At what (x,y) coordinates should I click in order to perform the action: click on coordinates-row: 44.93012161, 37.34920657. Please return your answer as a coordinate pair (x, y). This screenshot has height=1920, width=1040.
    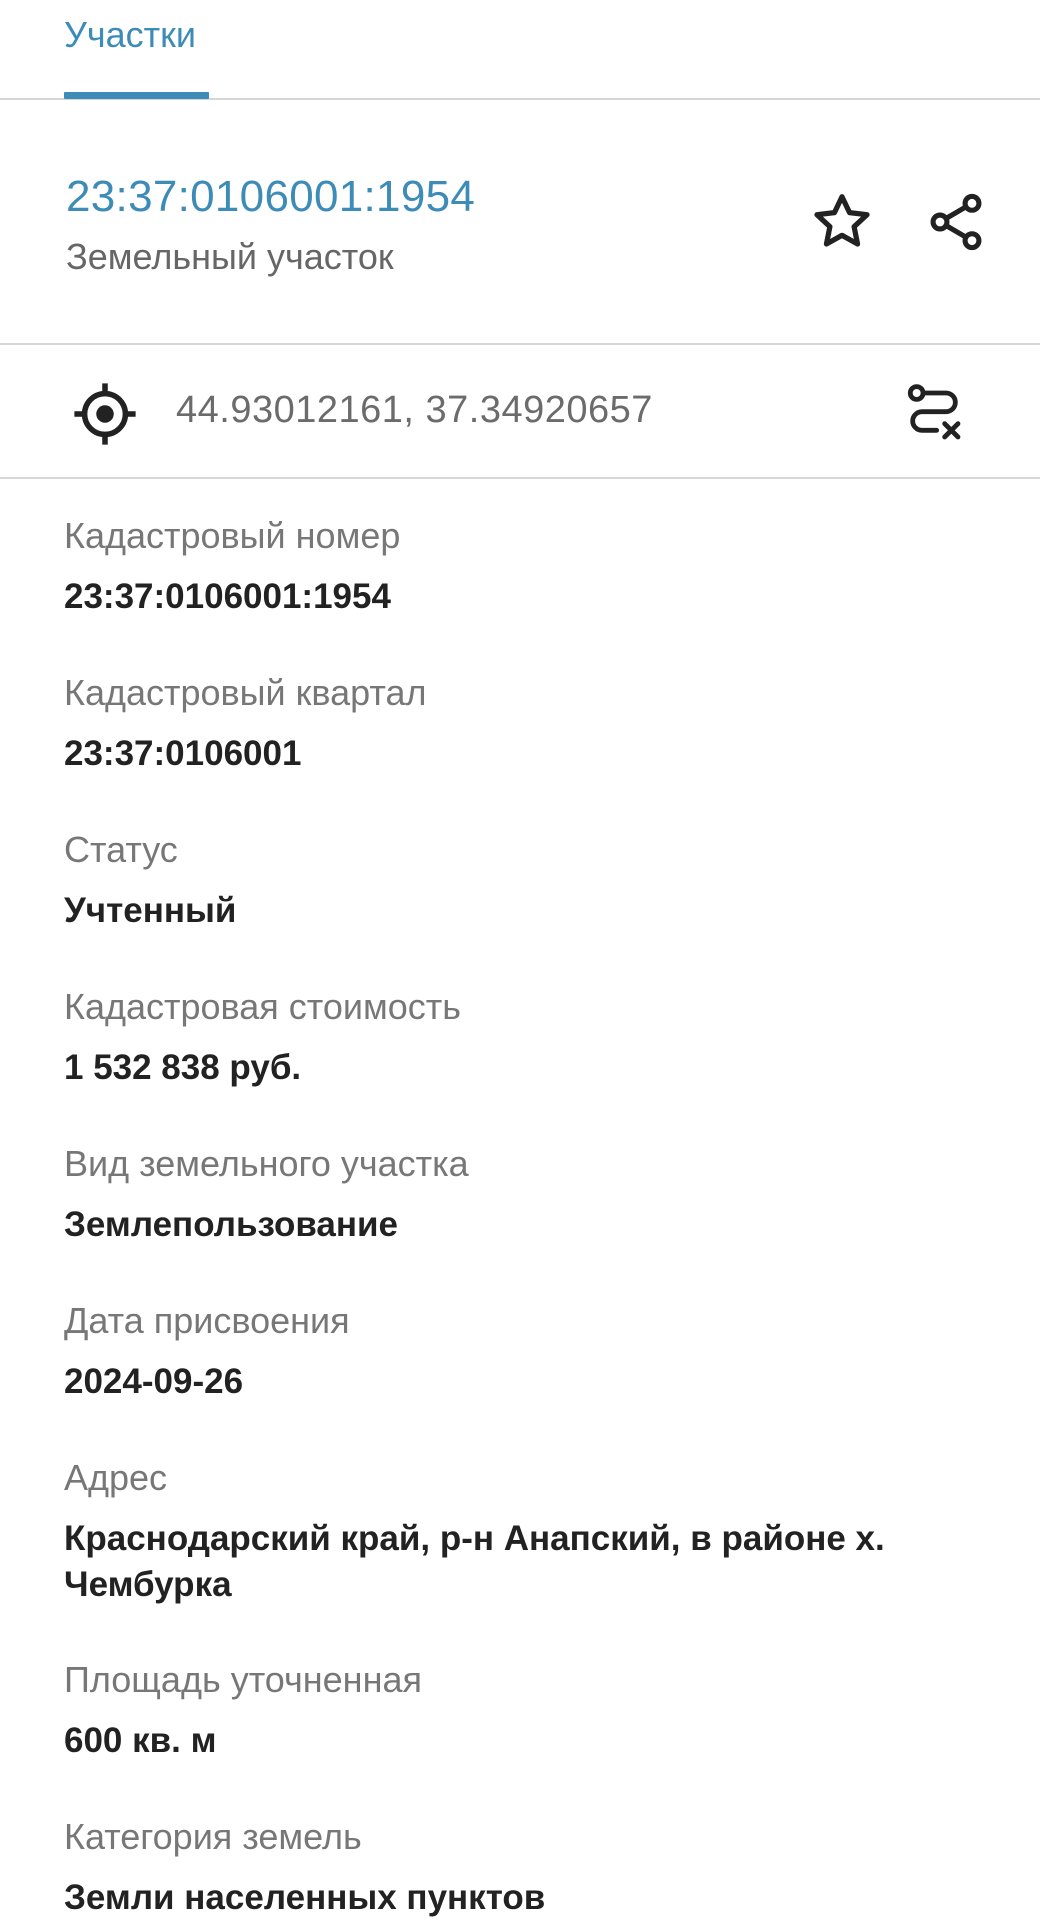
    Looking at the image, I should click on (520, 412).